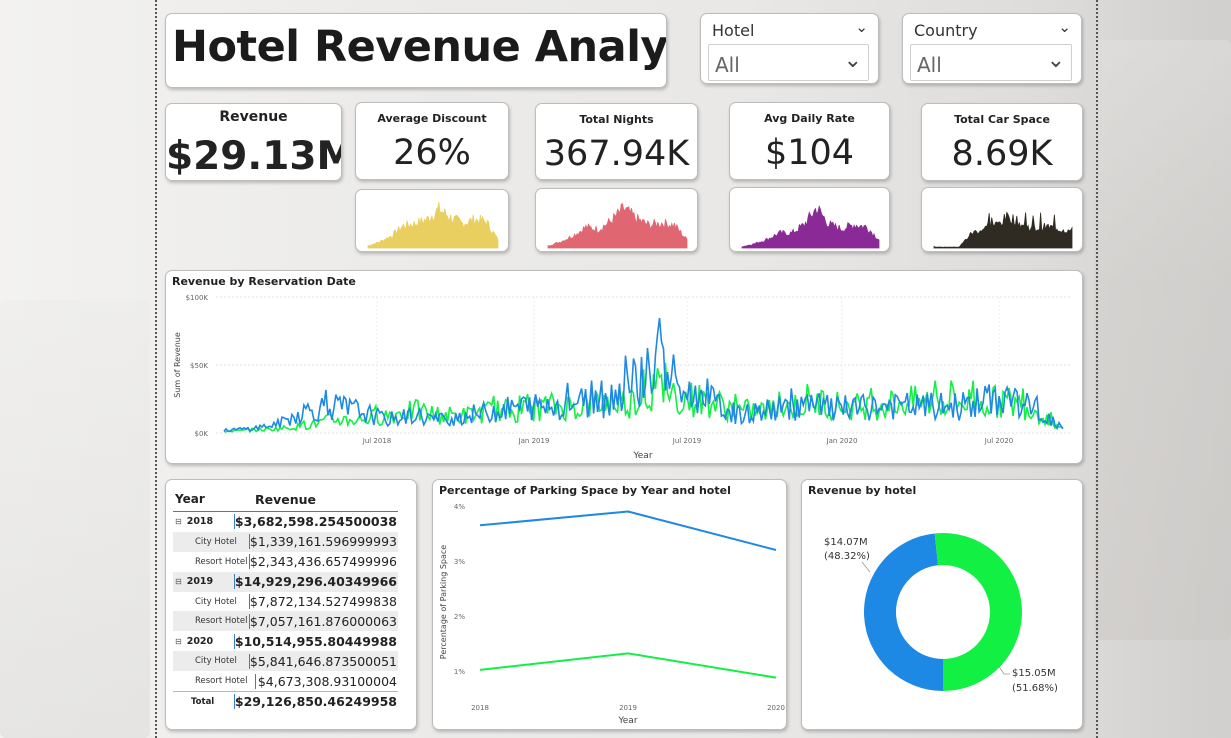 The height and width of the screenshot is (738, 1231). Describe the element at coordinates (733, 30) in the screenshot. I see `hotel-slicer-label: Hotel` at that location.